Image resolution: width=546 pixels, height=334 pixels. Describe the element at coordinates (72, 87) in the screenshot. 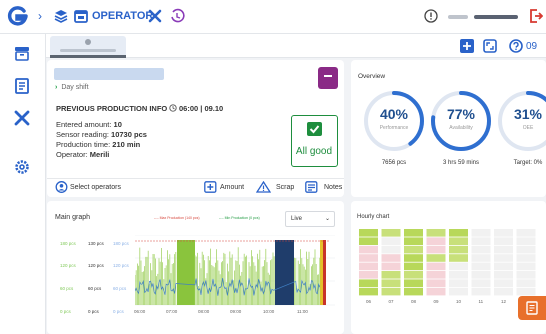

I see `shift-label: › Day shift` at that location.